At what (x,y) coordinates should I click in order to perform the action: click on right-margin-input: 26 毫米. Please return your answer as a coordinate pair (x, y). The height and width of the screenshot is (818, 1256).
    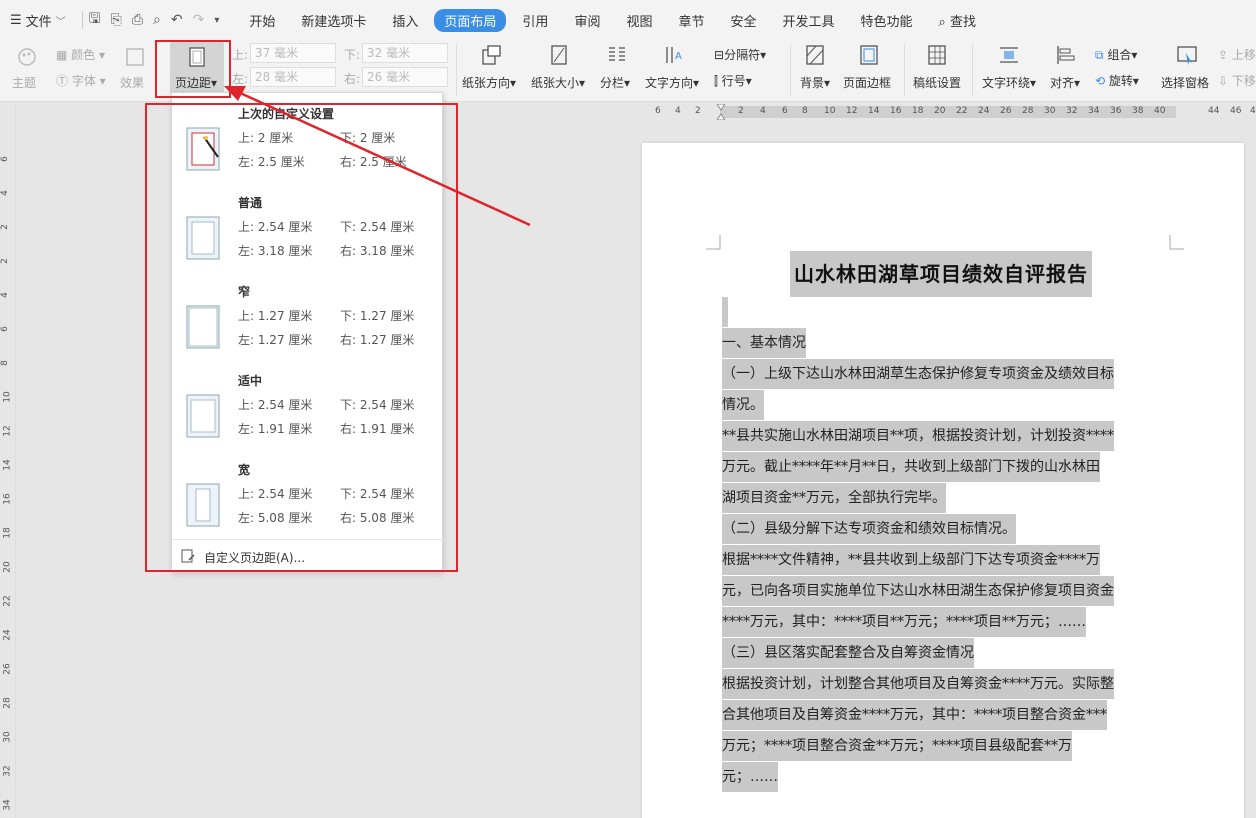
    Looking at the image, I should click on (405, 77).